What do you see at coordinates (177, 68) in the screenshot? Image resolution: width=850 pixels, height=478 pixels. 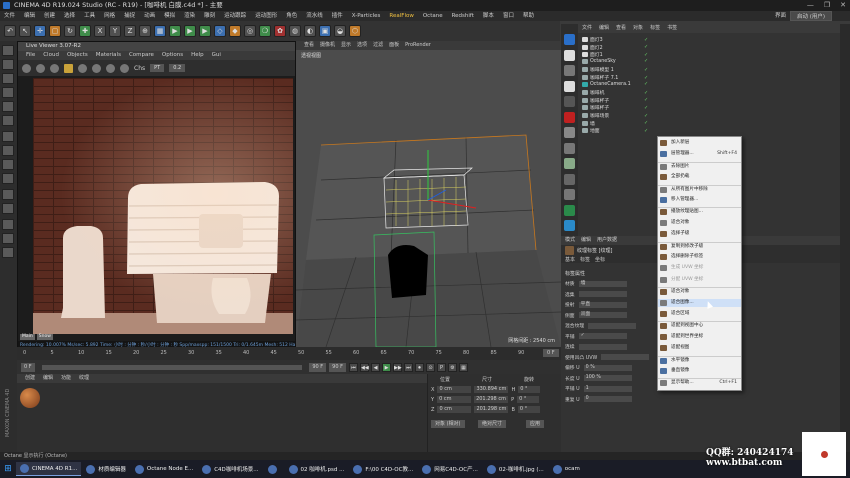 I see `zoom-field: 0.2` at bounding box center [177, 68].